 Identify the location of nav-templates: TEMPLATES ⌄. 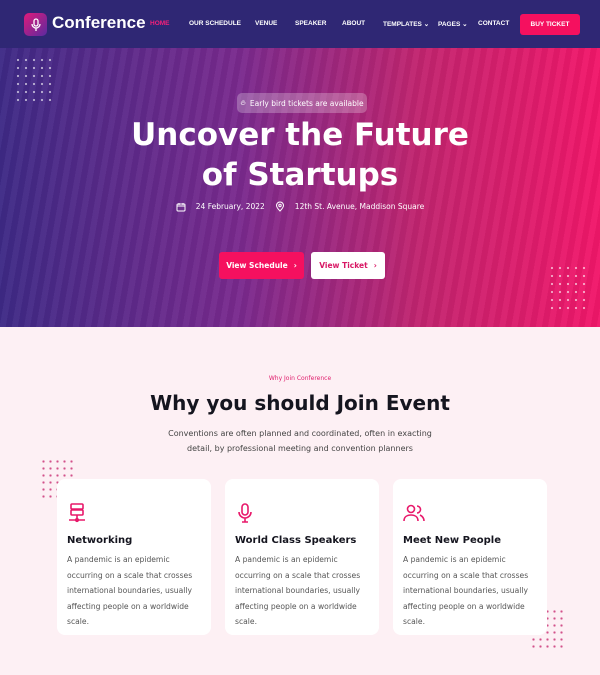
(406, 24).